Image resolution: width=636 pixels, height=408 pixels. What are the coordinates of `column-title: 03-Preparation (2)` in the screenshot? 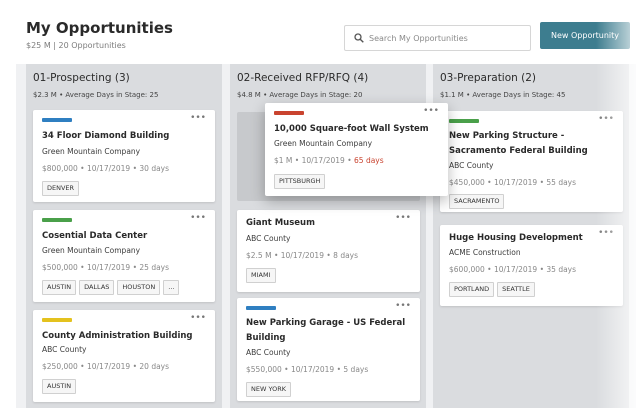 It's located at (488, 78).